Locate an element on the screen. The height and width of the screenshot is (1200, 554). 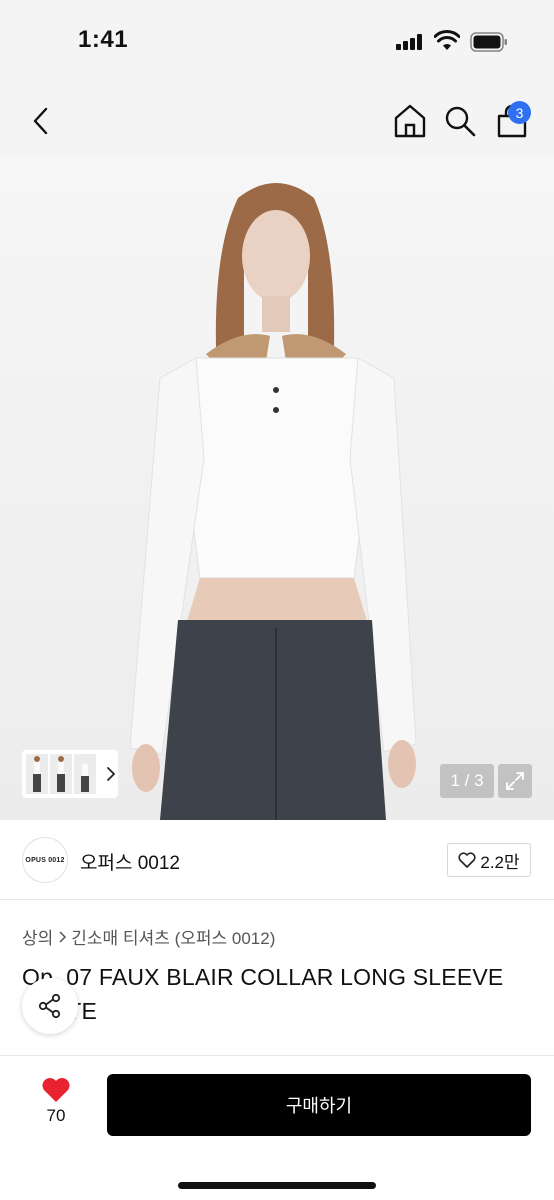
buy-button: 구매하기 is located at coordinates (319, 1105).